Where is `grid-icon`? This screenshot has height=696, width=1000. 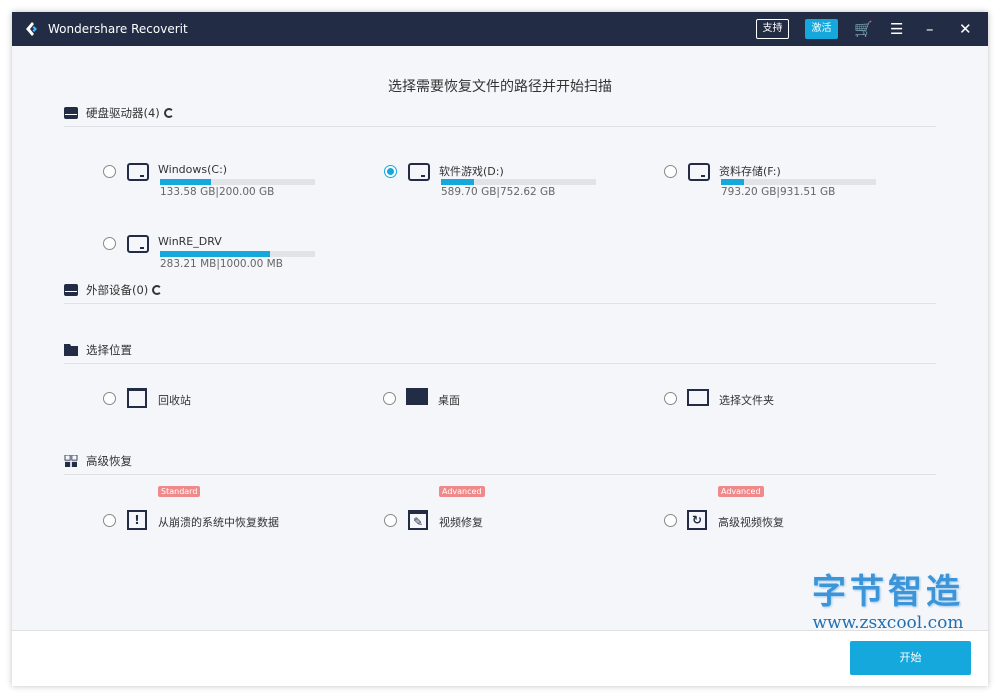 grid-icon is located at coordinates (71, 461).